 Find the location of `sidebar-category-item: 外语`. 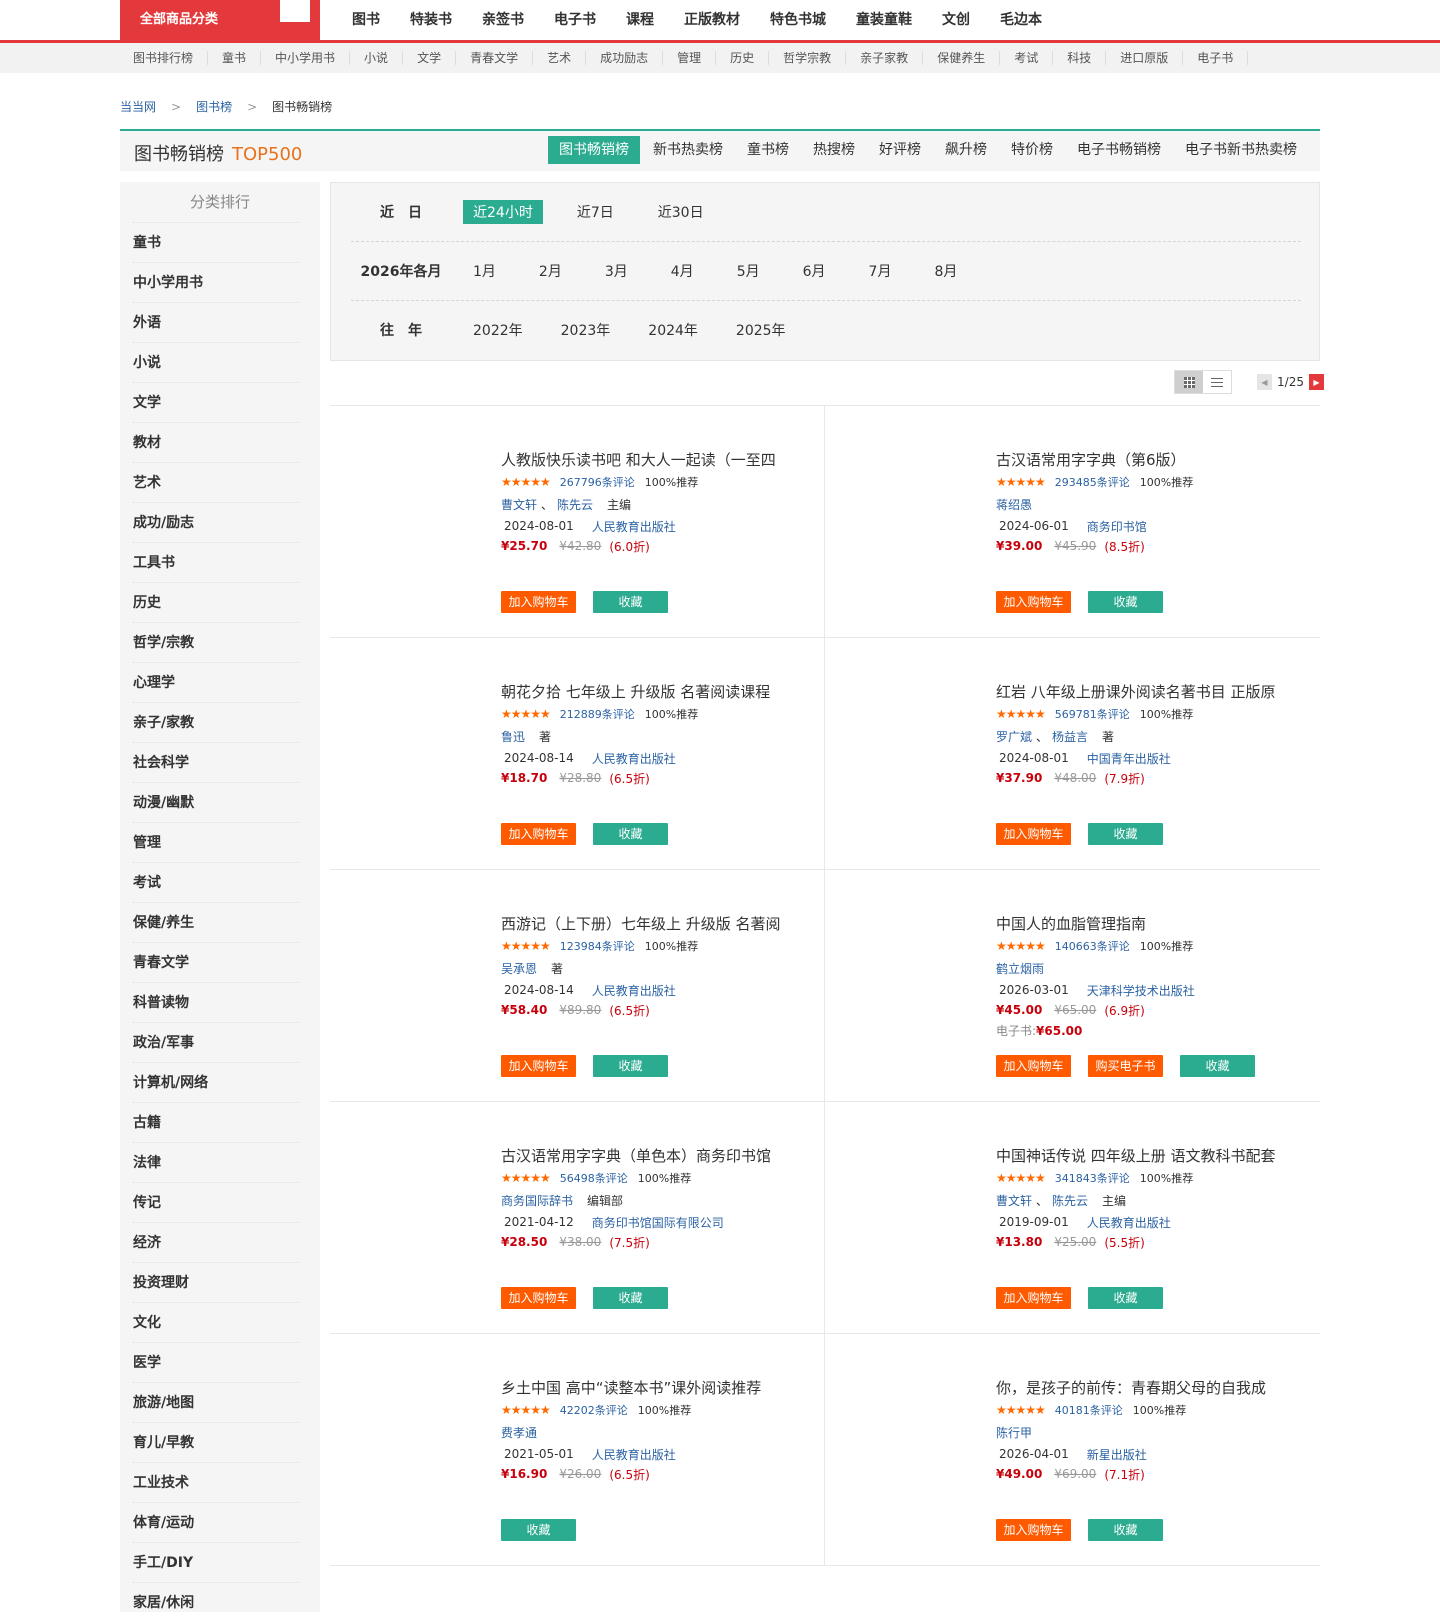

sidebar-category-item: 外语 is located at coordinates (216, 322).